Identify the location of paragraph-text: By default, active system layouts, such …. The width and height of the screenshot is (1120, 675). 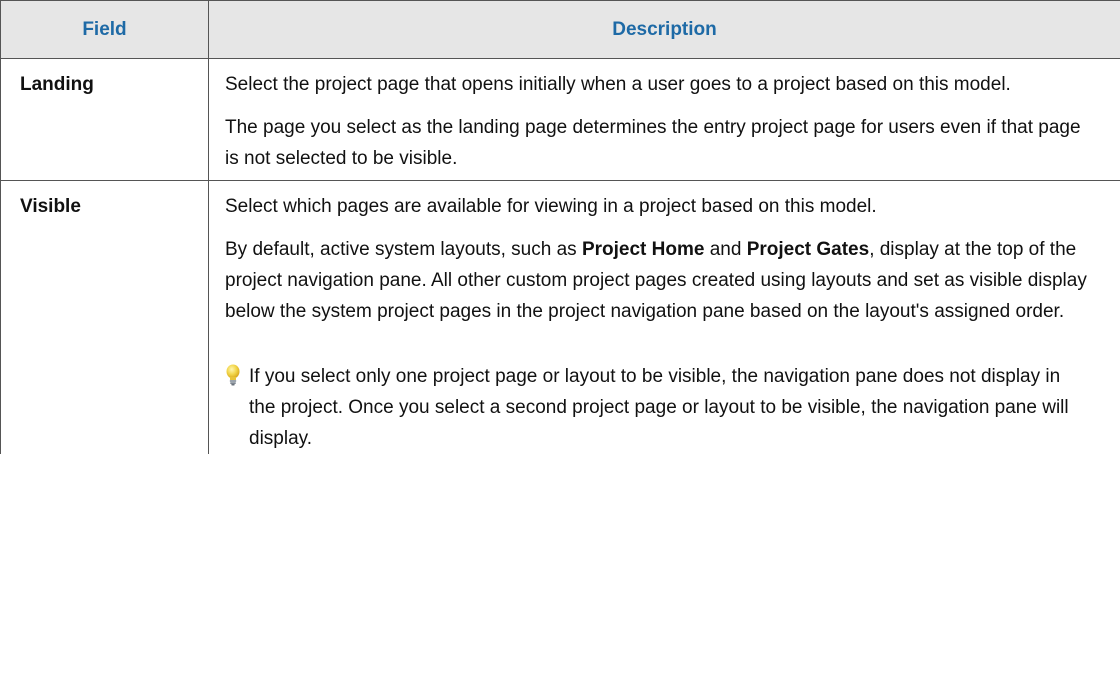
(403, 249).